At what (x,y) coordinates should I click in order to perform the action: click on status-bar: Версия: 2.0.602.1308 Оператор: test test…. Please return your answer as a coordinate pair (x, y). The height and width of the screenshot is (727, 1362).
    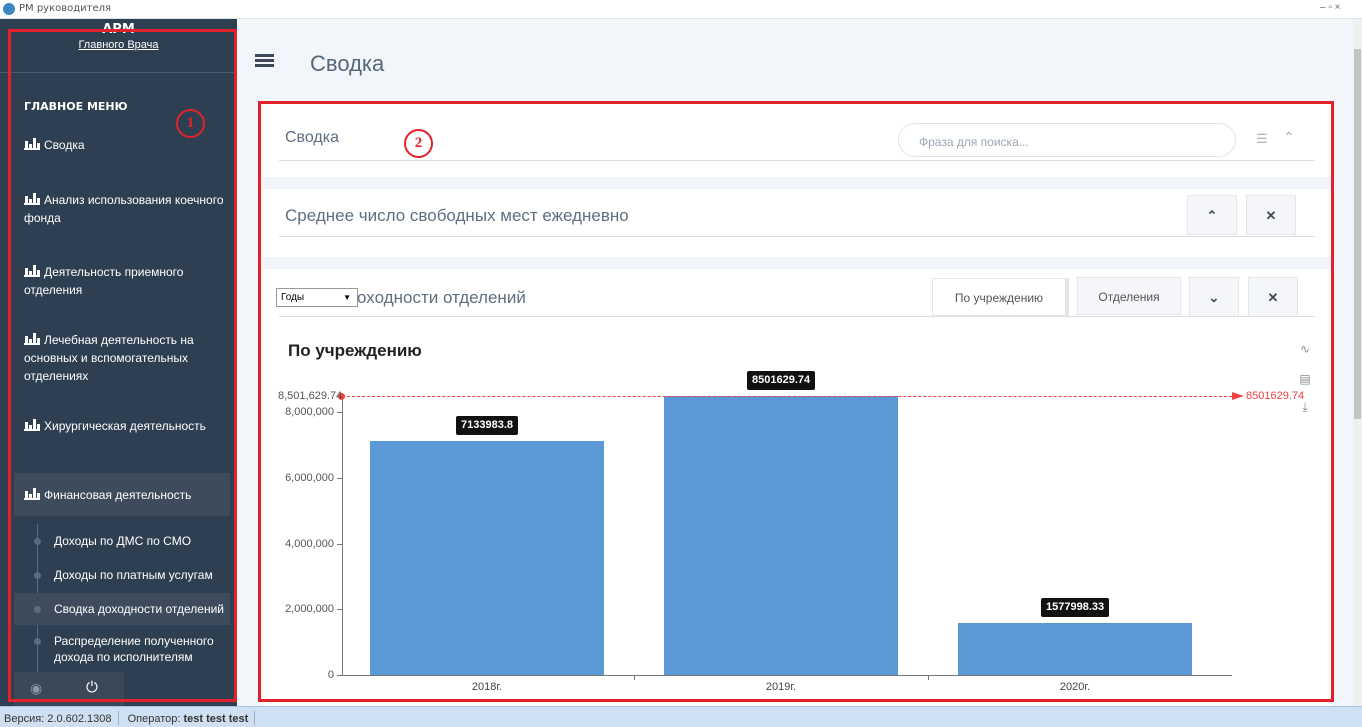
    Looking at the image, I should click on (681, 716).